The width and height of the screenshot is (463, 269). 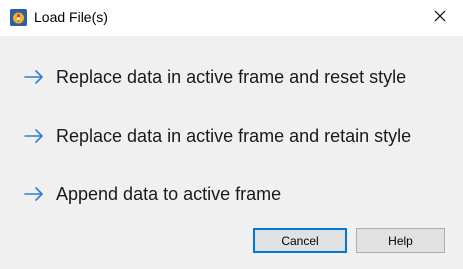 I want to click on option-label: Append data to active frame, so click(x=169, y=194).